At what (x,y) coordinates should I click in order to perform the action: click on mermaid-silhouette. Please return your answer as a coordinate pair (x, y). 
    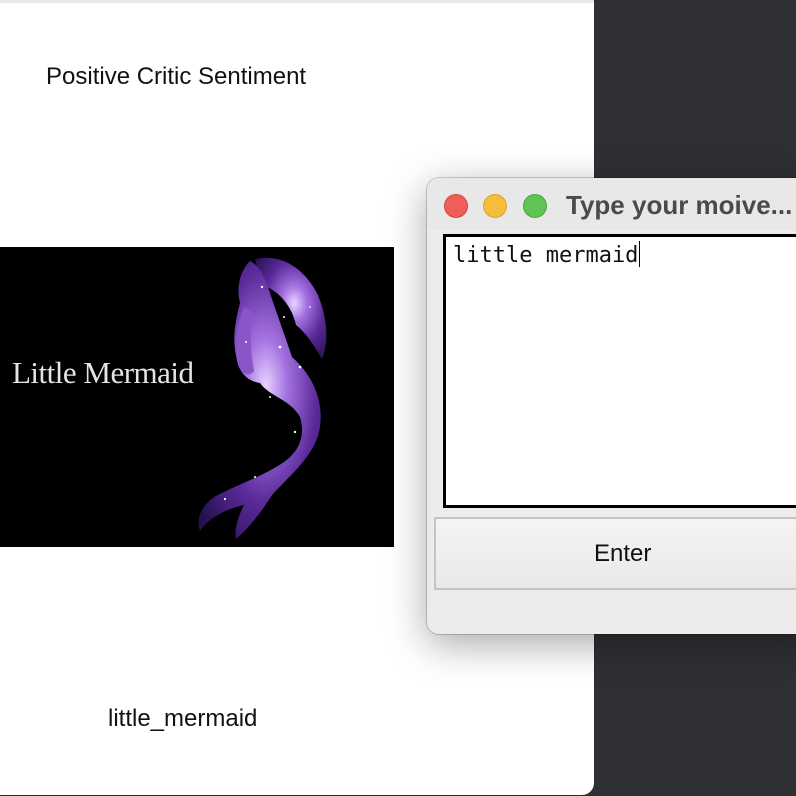
    Looking at the image, I should click on (262, 398).